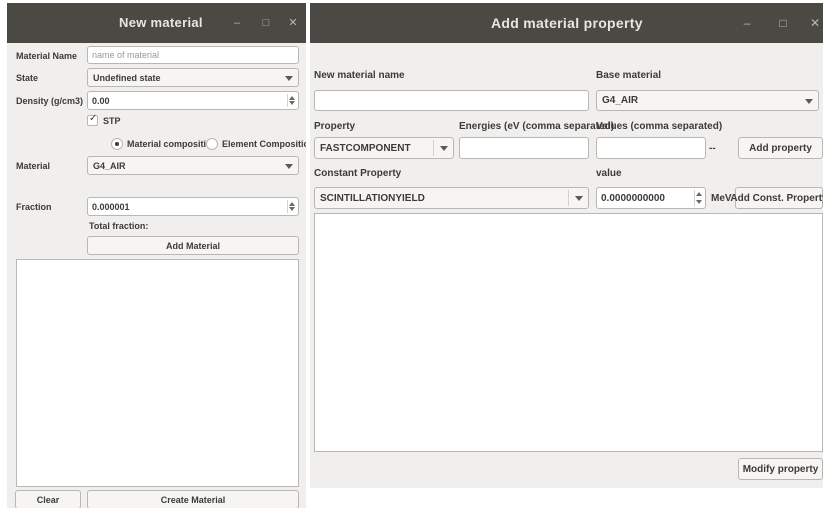 Image resolution: width=823 pixels, height=508 pixels. I want to click on material-name-label: Material Name, so click(47, 56).